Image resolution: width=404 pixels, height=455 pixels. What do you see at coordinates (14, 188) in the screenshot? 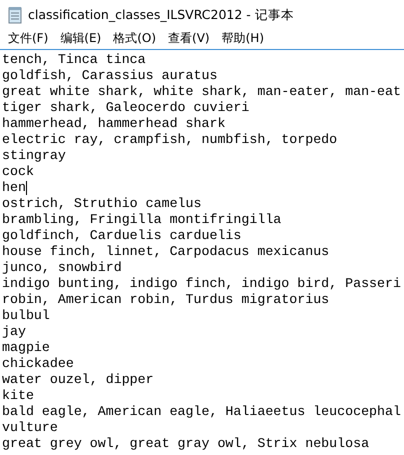
I see `text-line: hen` at bounding box center [14, 188].